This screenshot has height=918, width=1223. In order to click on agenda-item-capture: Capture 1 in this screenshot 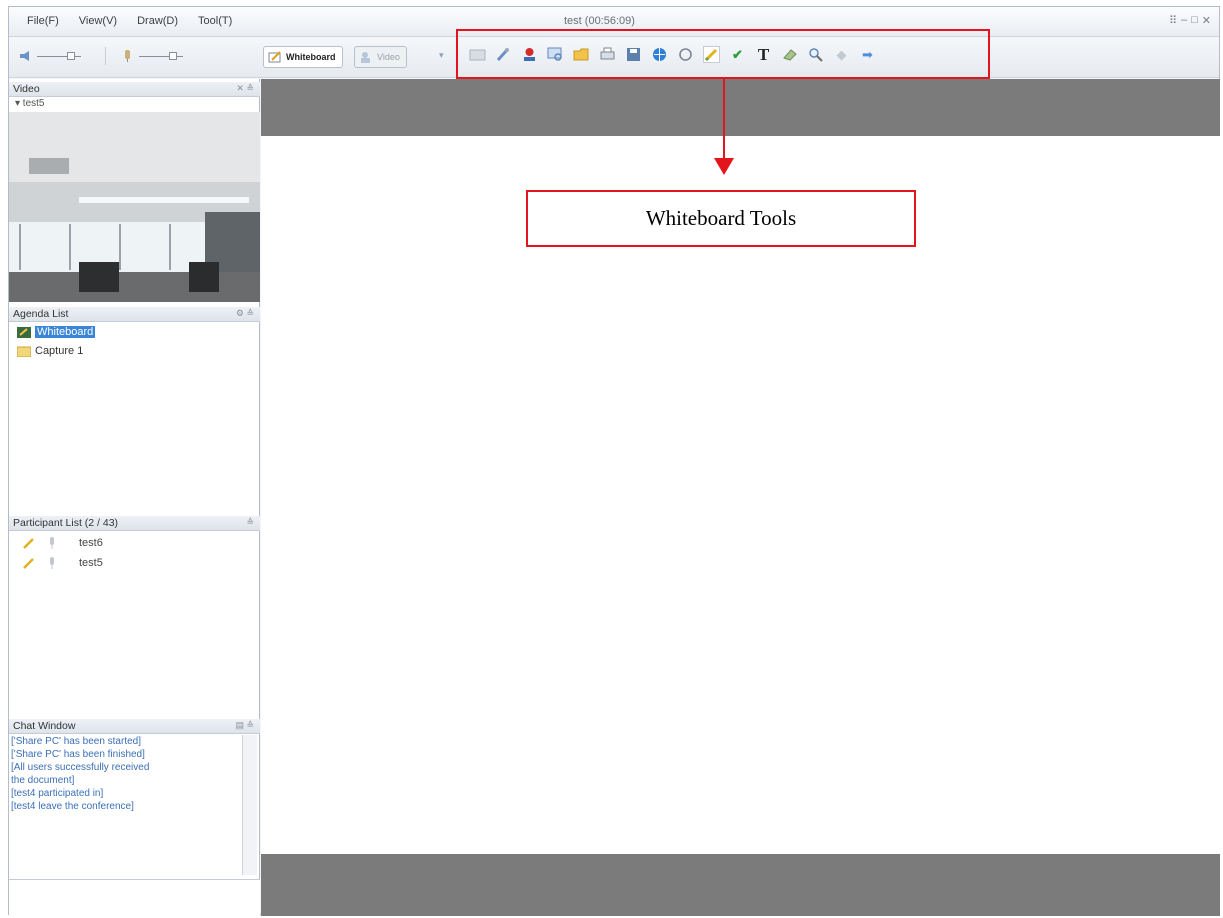, I will do `click(50, 351)`.